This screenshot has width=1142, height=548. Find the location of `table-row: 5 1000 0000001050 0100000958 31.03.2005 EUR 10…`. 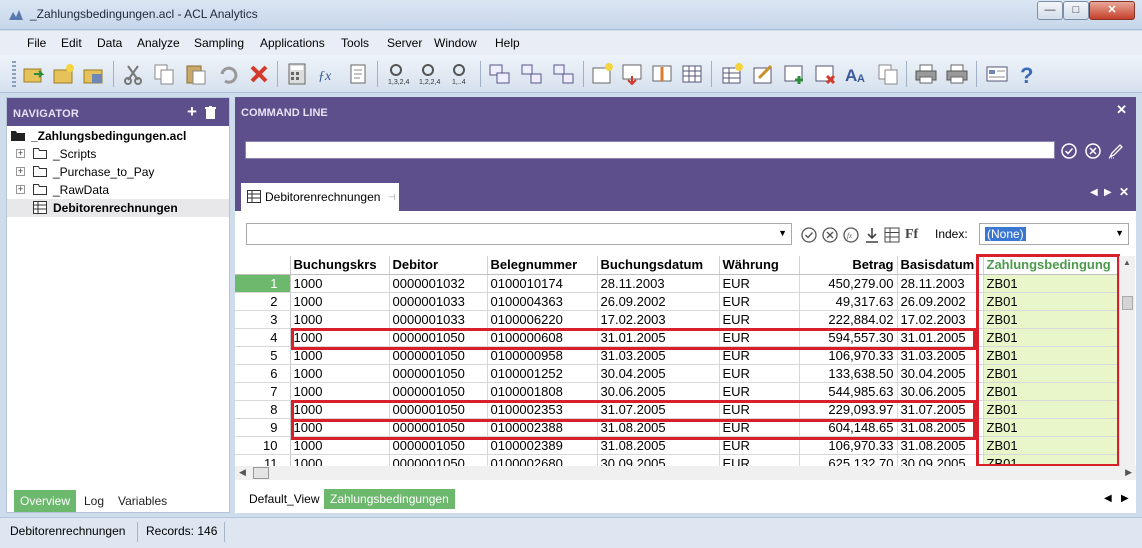

table-row: 5 1000 0000001050 0100000958 31.03.2005 EUR 10… is located at coordinates (682, 355).